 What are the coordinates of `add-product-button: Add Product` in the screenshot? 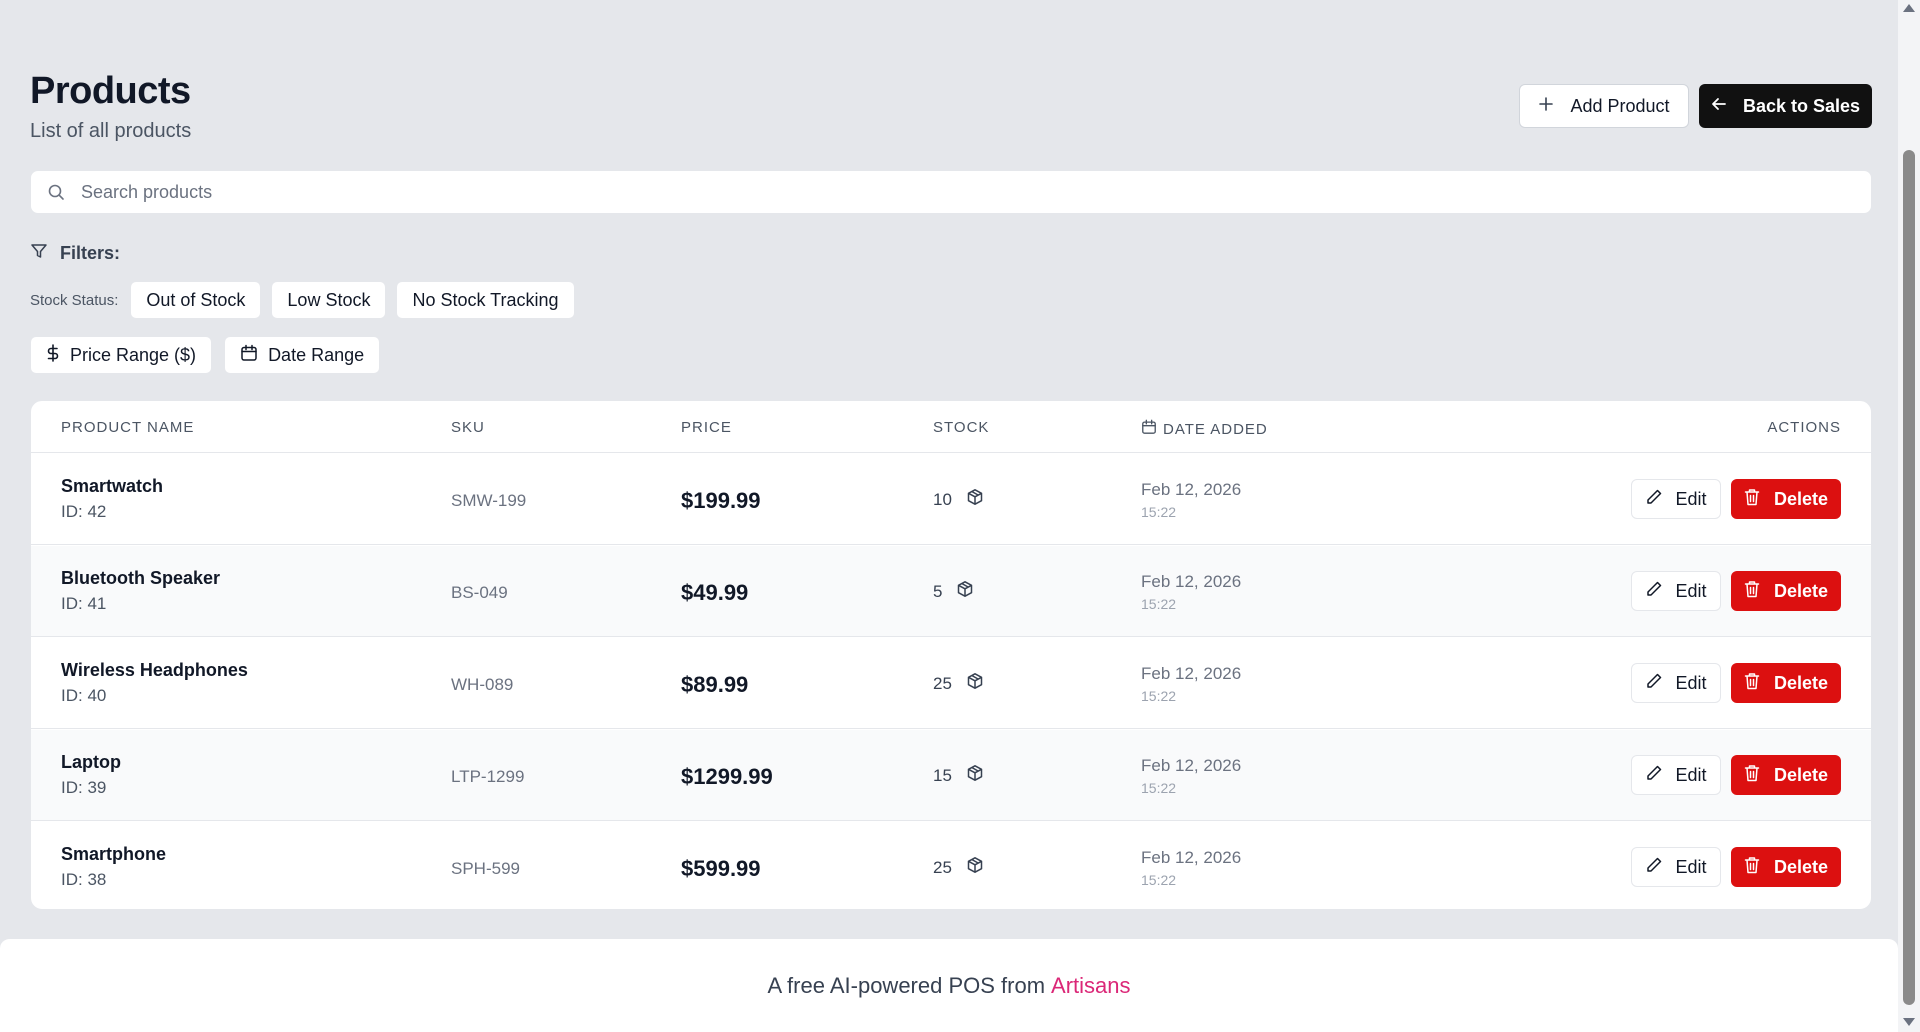 It's located at (1604, 106).